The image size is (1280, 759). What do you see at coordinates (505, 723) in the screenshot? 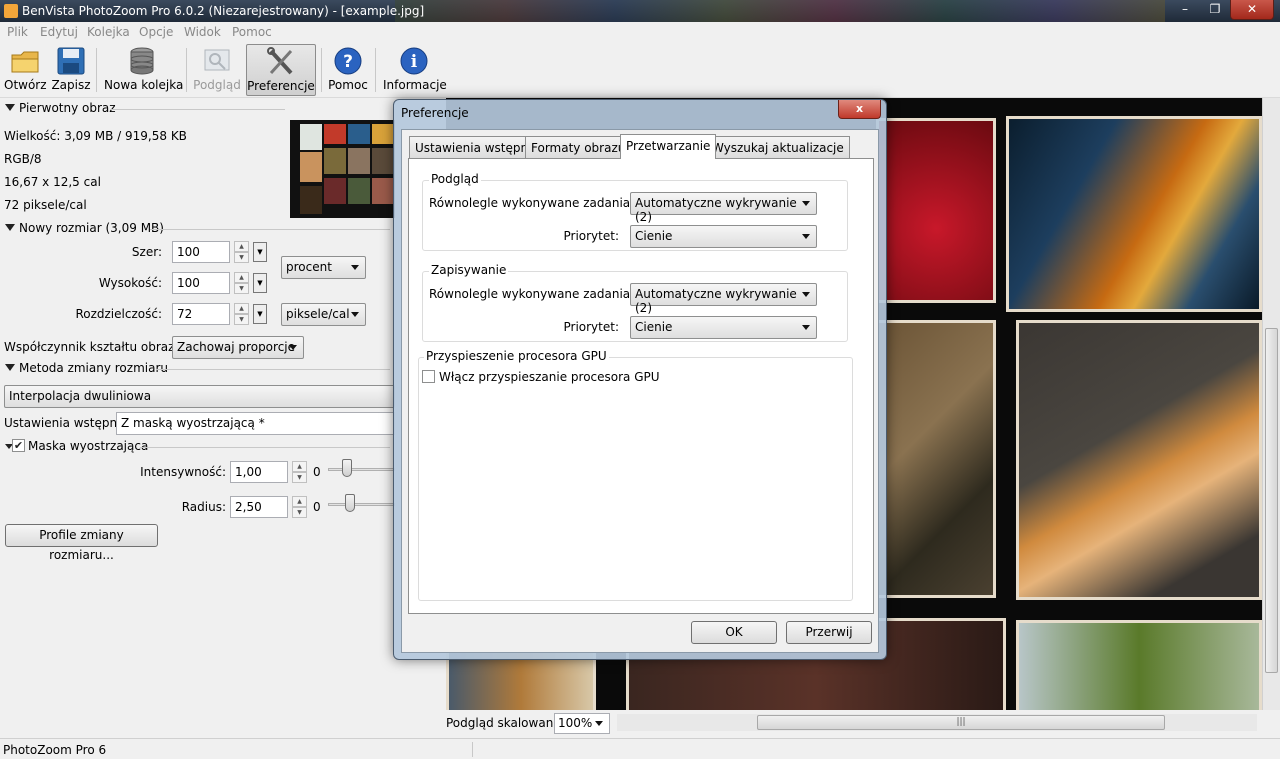
I see `preview-scale-label: Podgląd skalowania` at bounding box center [505, 723].